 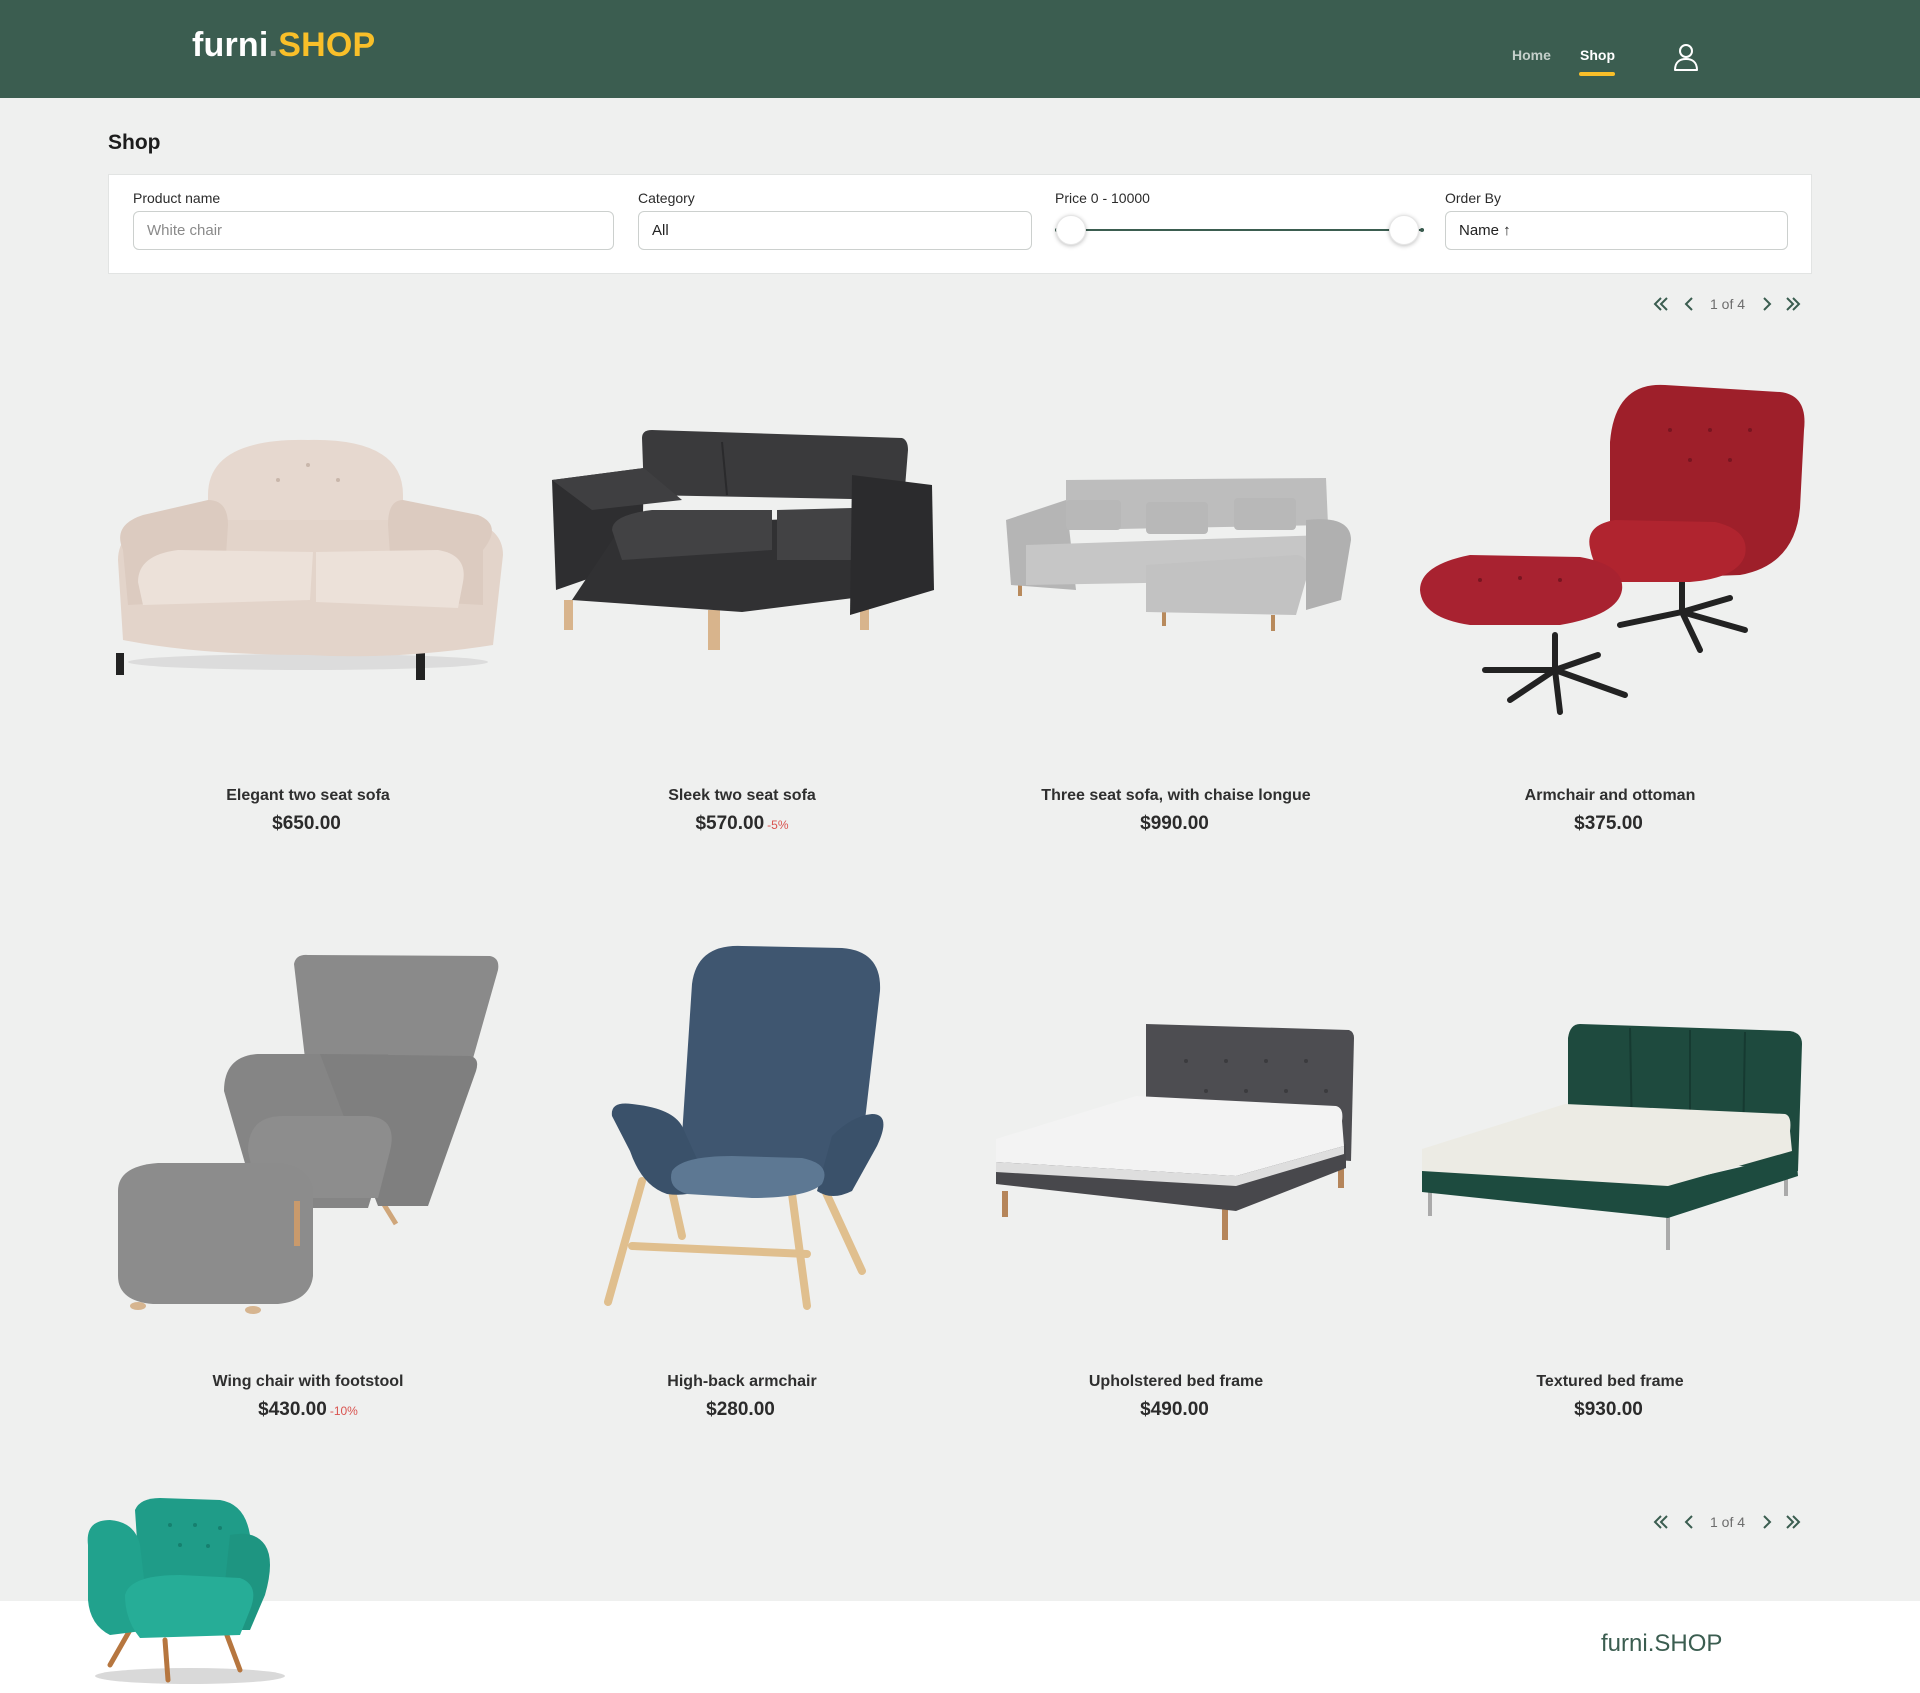 I want to click on product-name: Elegant two seat sofa, so click(x=308, y=796).